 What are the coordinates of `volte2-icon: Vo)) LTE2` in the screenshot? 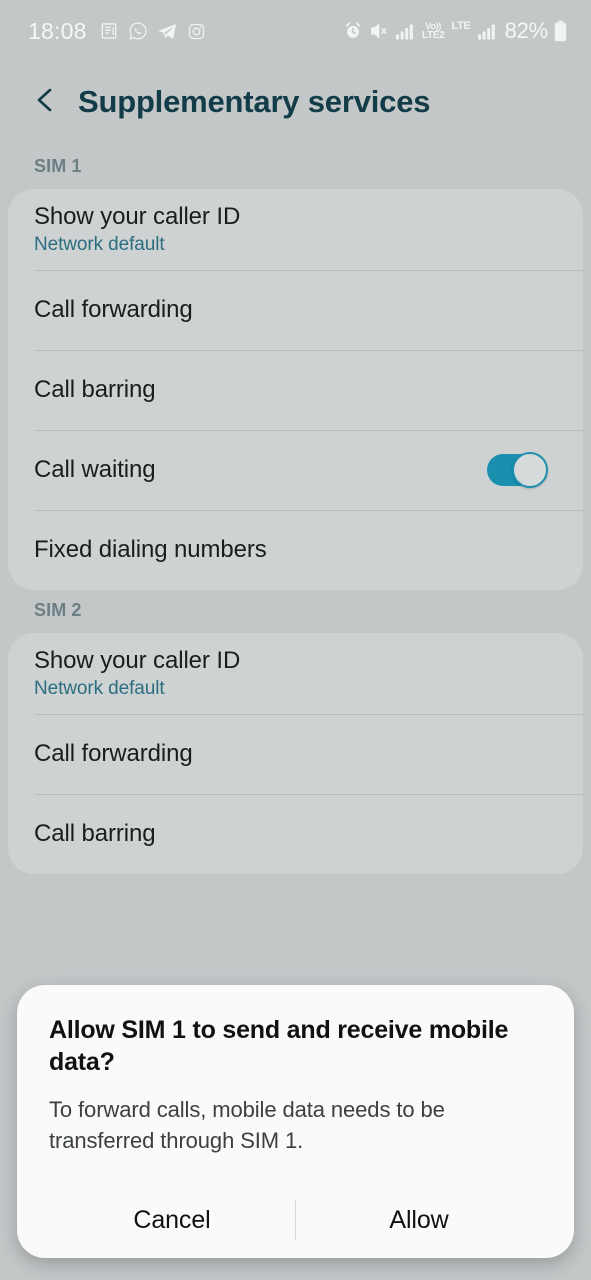 It's located at (433, 30).